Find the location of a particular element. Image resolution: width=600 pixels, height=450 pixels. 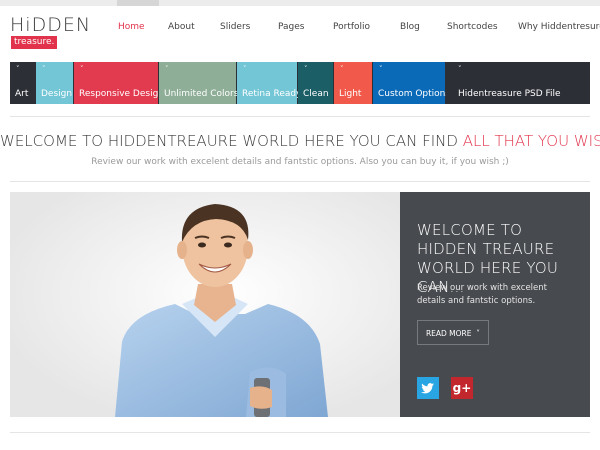

googleplus-button: g+ is located at coordinates (462, 388).